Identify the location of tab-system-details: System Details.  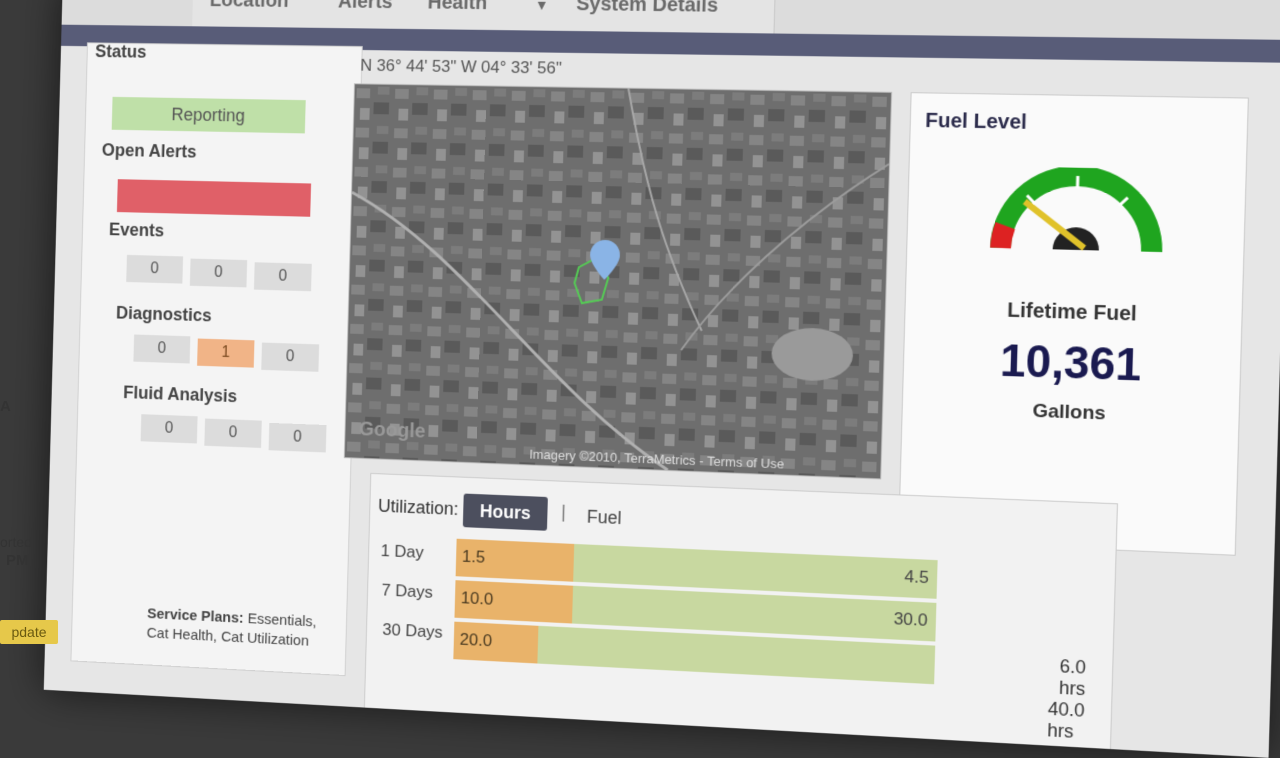
(667, 17).